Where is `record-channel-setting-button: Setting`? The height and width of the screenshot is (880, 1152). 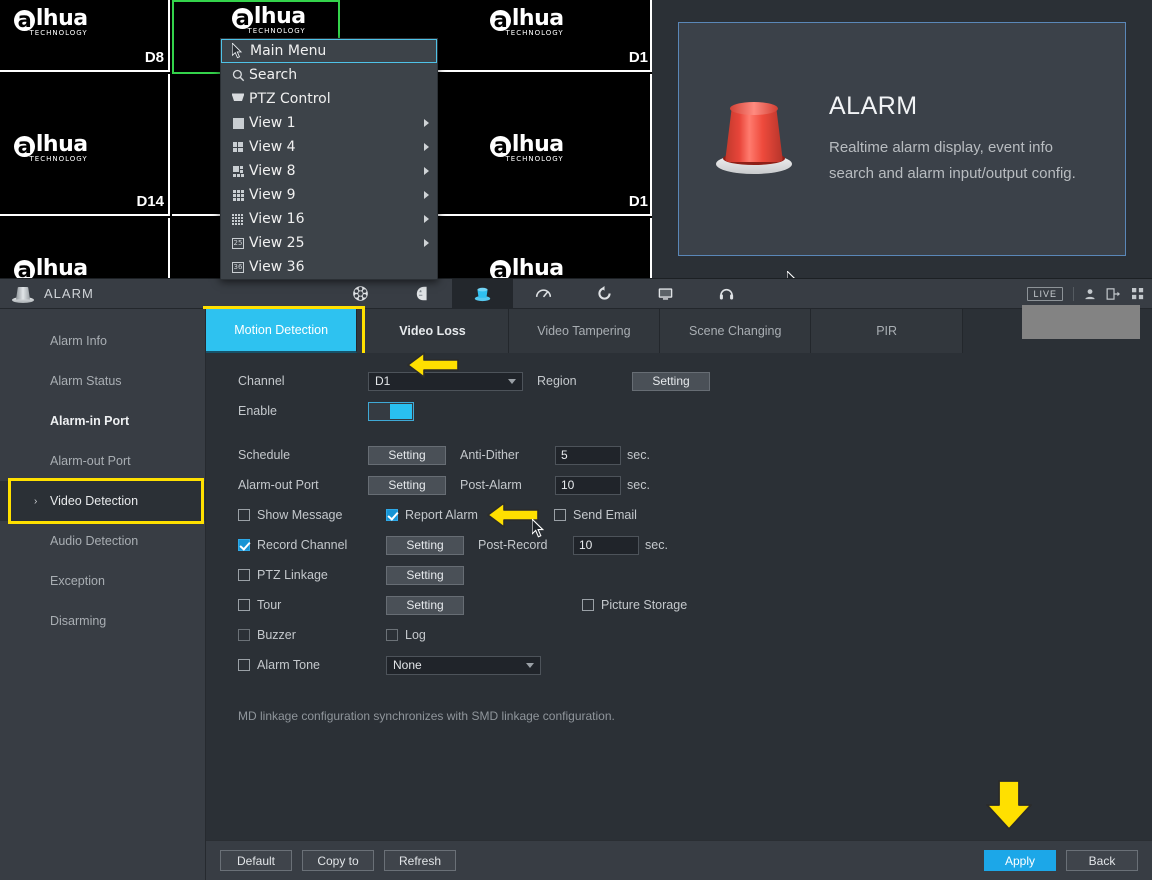 record-channel-setting-button: Setting is located at coordinates (425, 545).